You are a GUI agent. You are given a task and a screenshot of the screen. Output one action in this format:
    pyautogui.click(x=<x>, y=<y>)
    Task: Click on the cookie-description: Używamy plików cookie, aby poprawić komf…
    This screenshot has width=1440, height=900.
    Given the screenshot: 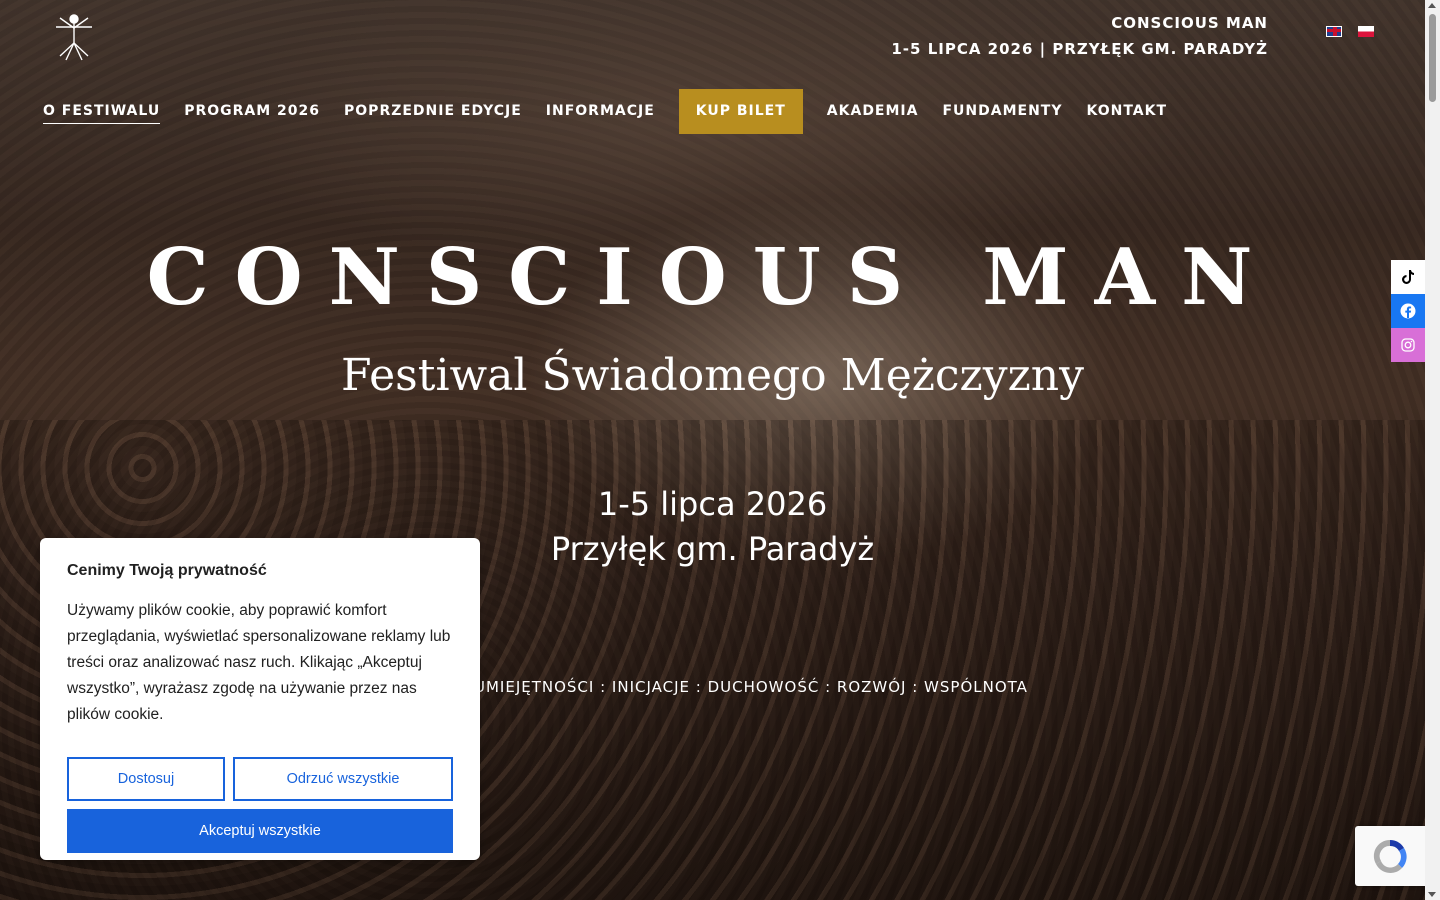 What is the action you would take?
    pyautogui.click(x=259, y=662)
    